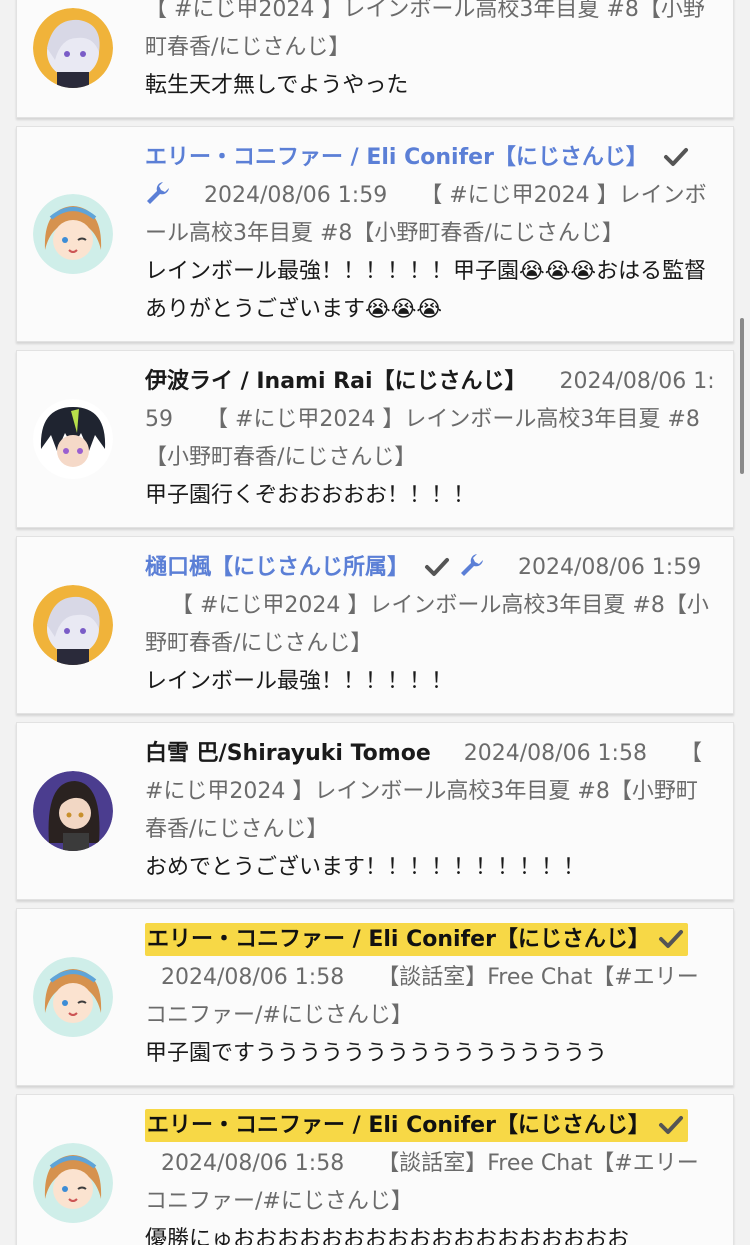 This screenshot has height=1245, width=750. I want to click on dark-hair-avatar-icon, so click(73, 439).